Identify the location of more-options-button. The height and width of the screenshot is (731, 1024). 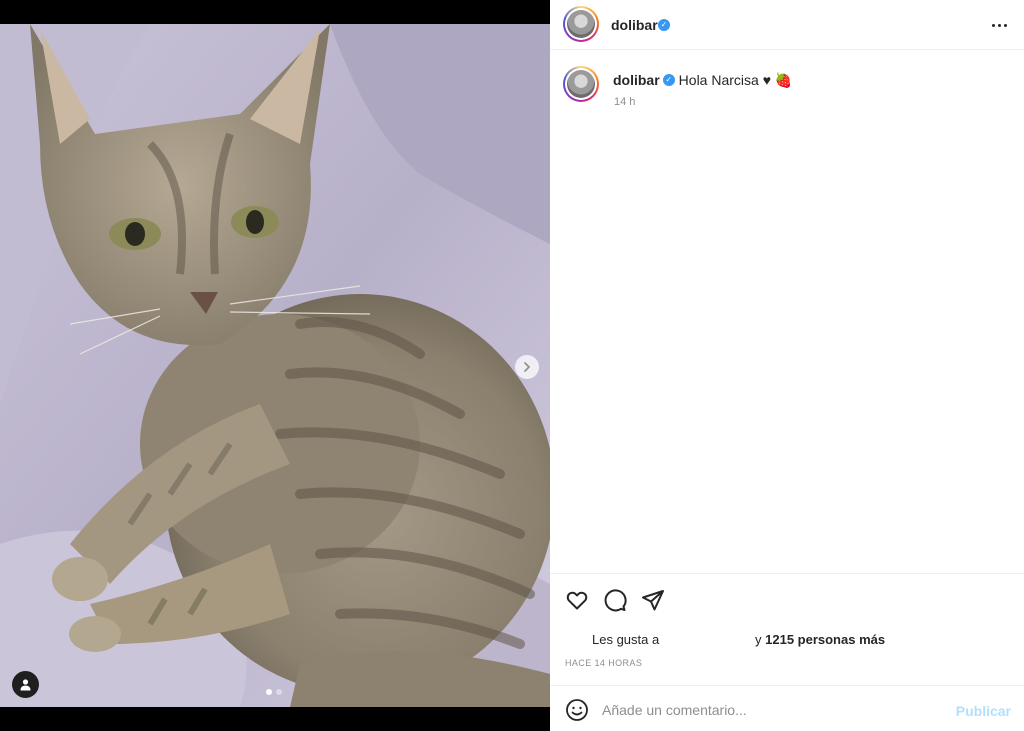
(999, 25).